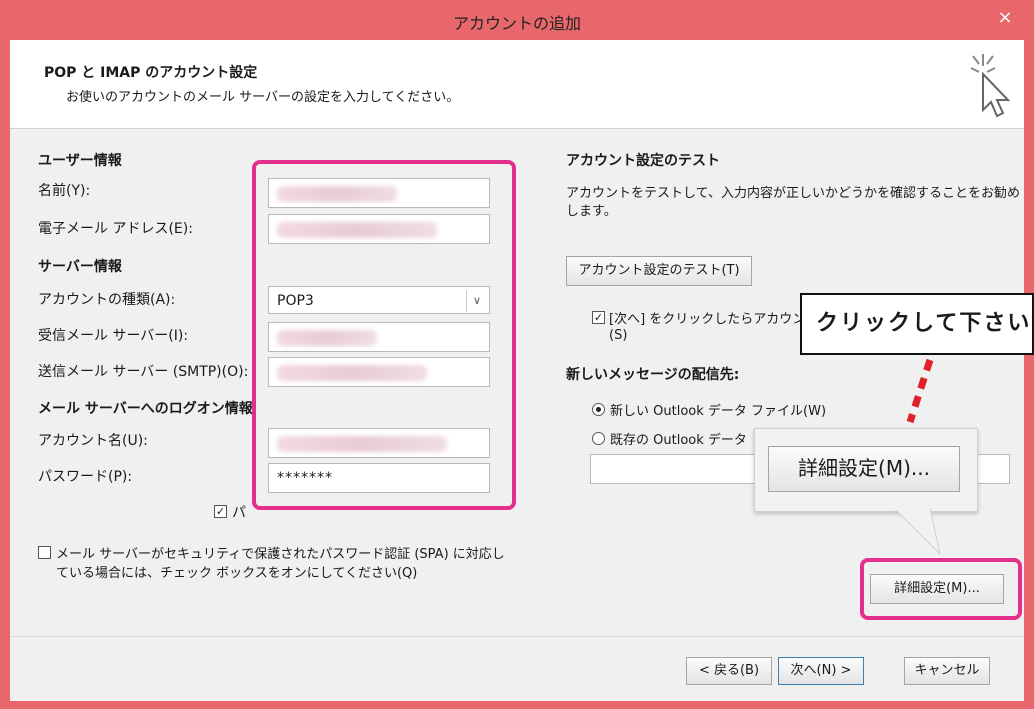 The width and height of the screenshot is (1034, 709). What do you see at coordinates (237, 573) in the screenshot?
I see `spa-label-line2: ている場合には、チェック ボックスをオンにしてください(Q)` at bounding box center [237, 573].